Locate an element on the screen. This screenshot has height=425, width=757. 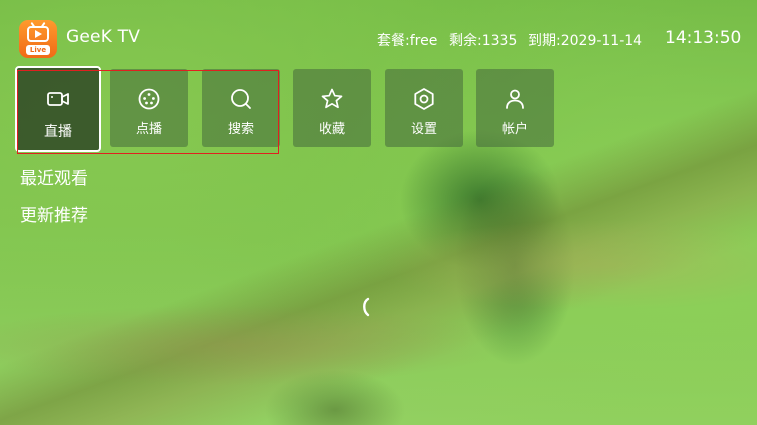
recommended-updates-link: 更新推荐 is located at coordinates (54, 213).